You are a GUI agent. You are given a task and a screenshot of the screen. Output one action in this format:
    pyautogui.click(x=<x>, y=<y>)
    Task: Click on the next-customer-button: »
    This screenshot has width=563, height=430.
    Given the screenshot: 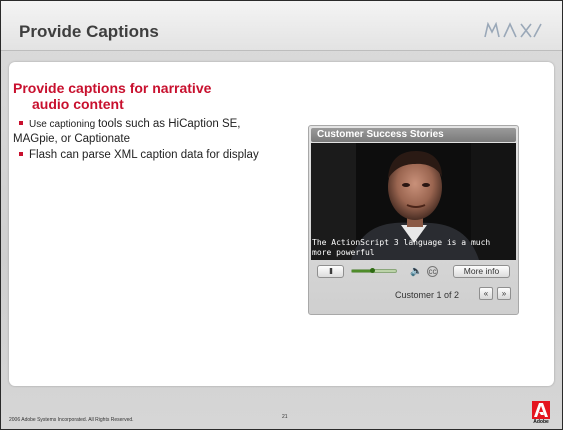 What is the action you would take?
    pyautogui.click(x=504, y=293)
    